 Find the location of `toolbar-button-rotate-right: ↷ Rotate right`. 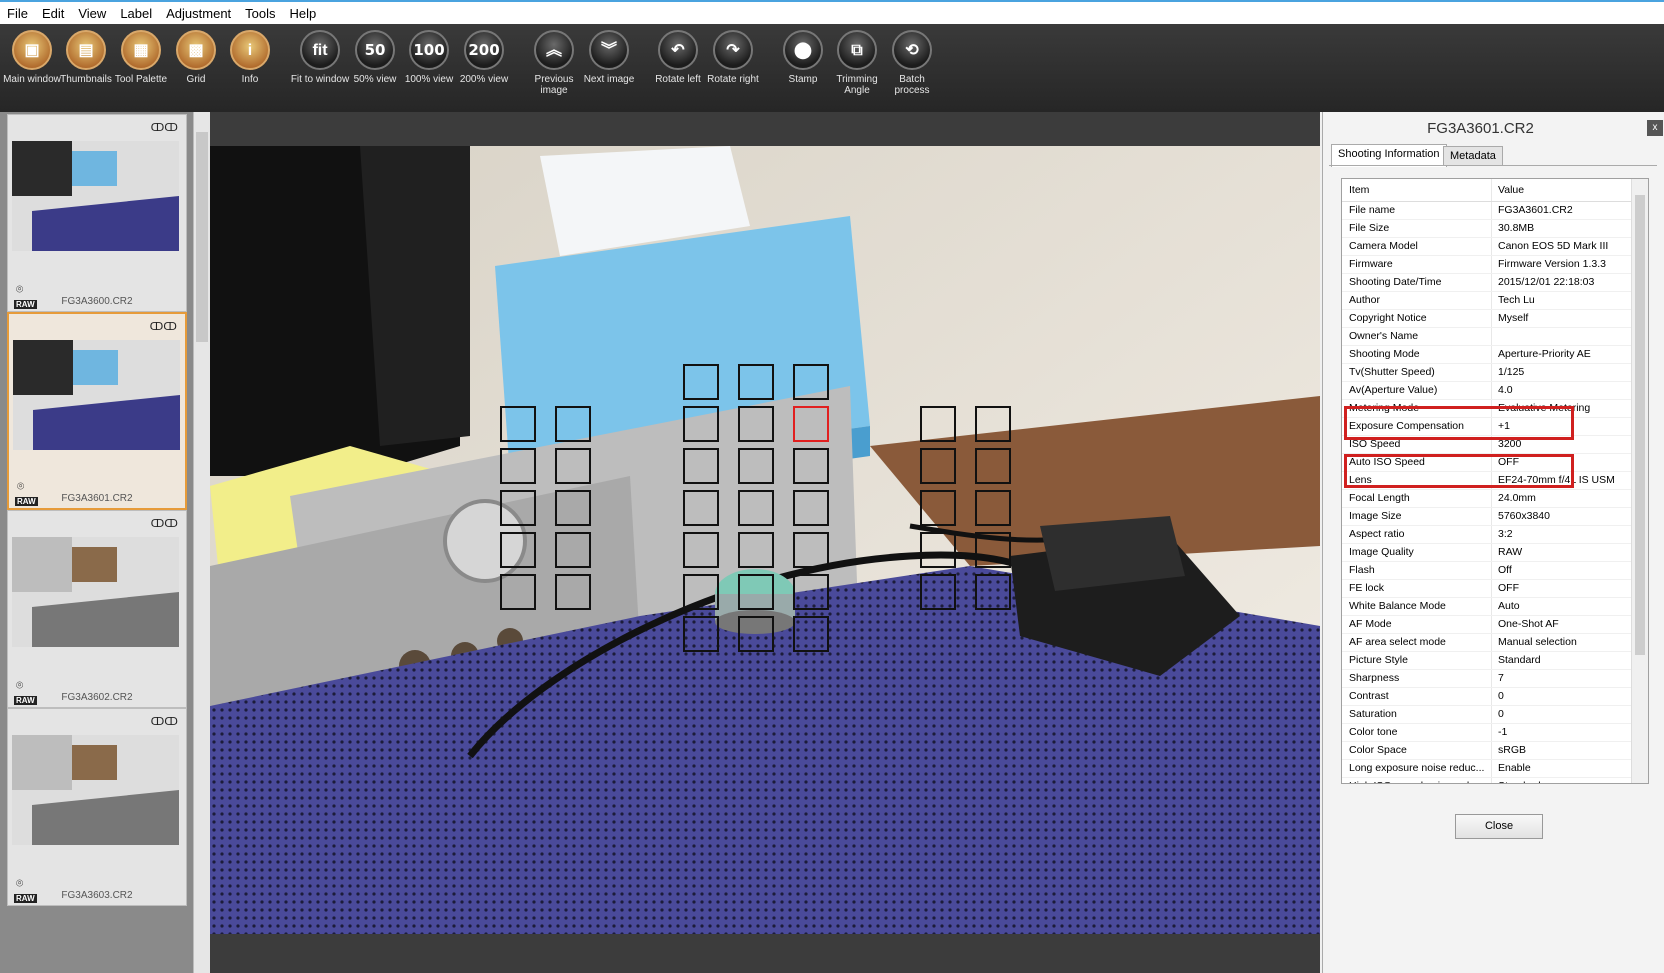

toolbar-button-rotate-right: ↷ Rotate right is located at coordinates (733, 57).